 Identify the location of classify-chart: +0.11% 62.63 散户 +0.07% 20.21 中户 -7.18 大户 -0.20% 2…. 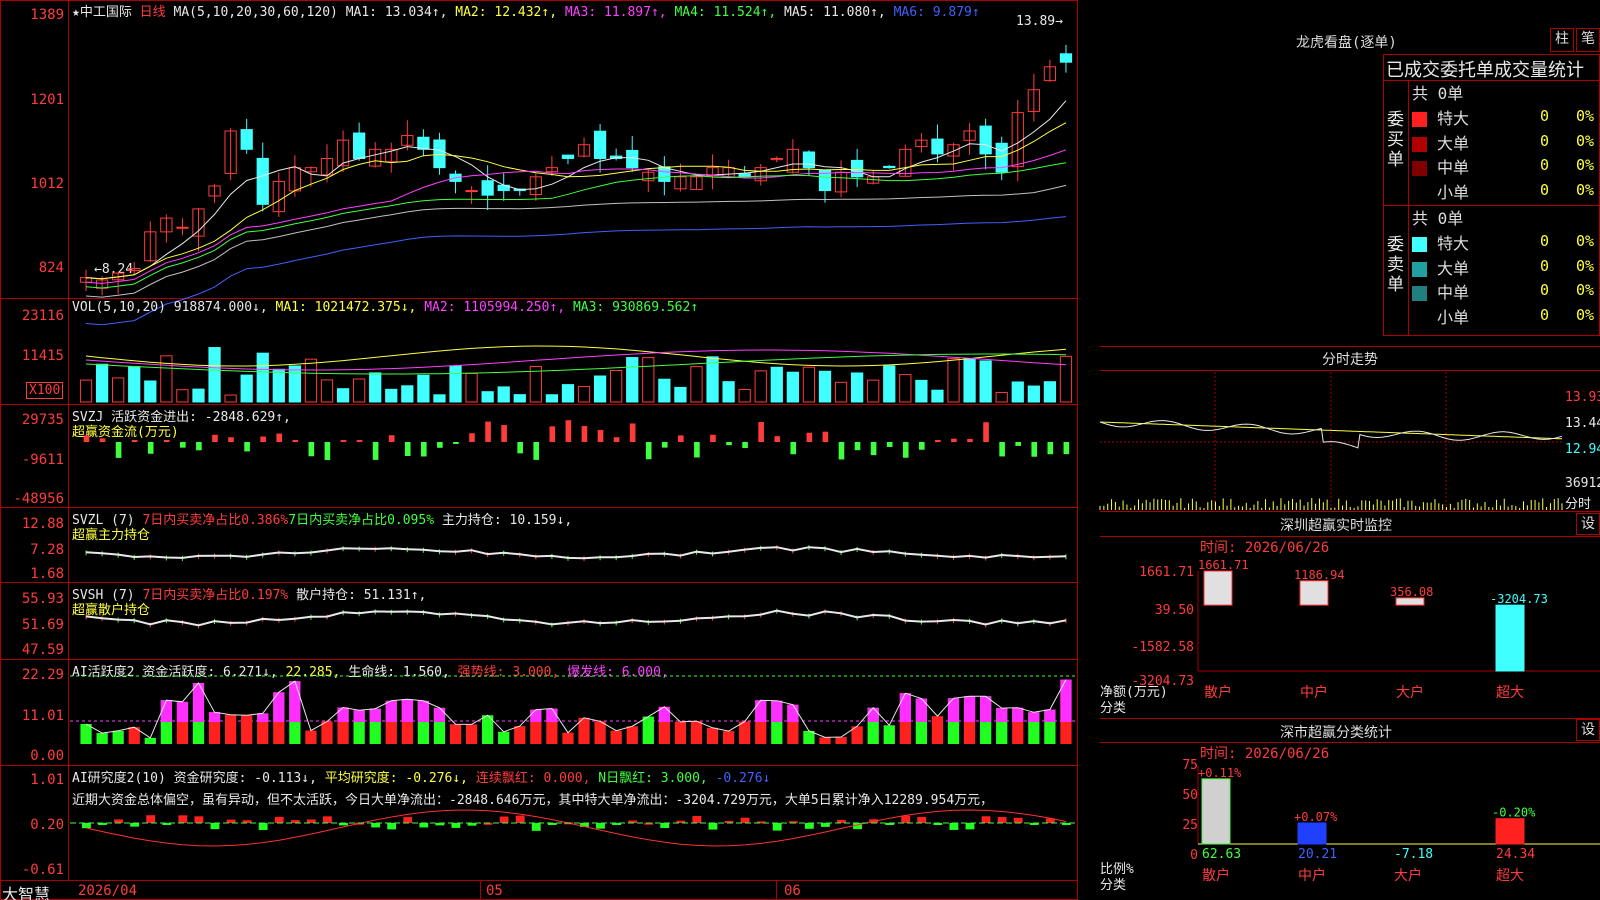
(1398, 831).